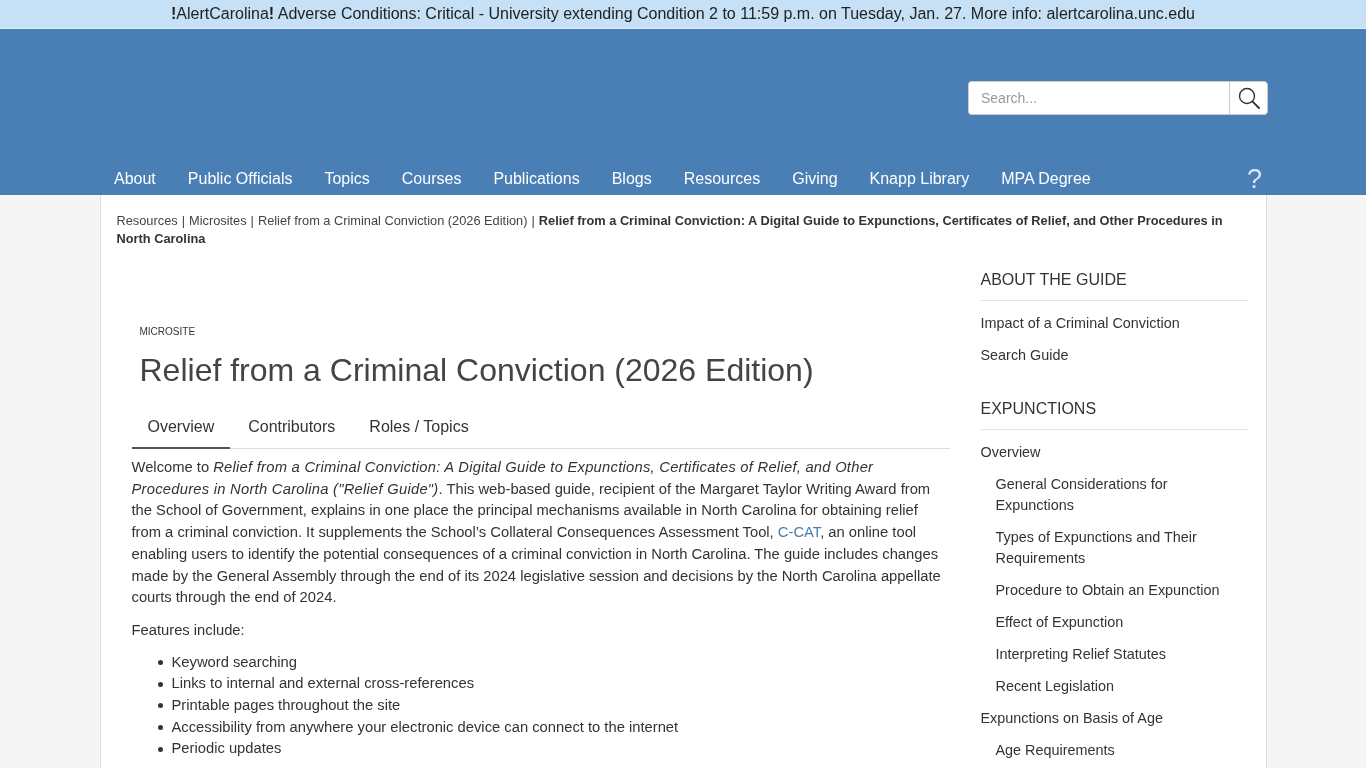 The image size is (1366, 768). I want to click on search-icon, so click(1248, 98).